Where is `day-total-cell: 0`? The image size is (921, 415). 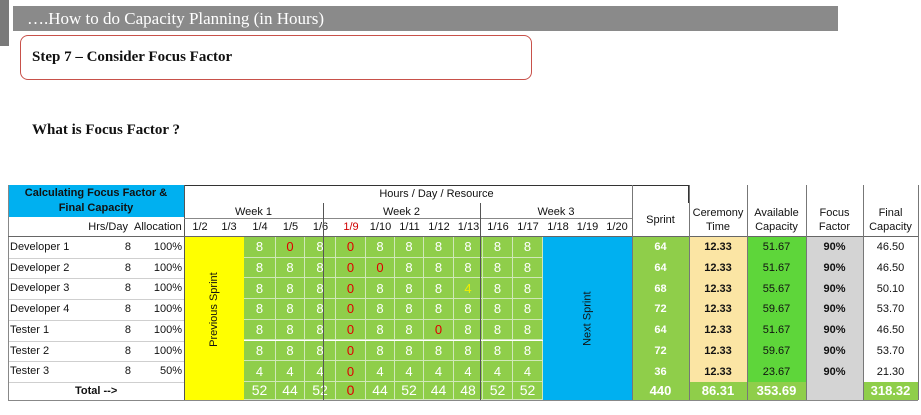 day-total-cell: 0 is located at coordinates (351, 390).